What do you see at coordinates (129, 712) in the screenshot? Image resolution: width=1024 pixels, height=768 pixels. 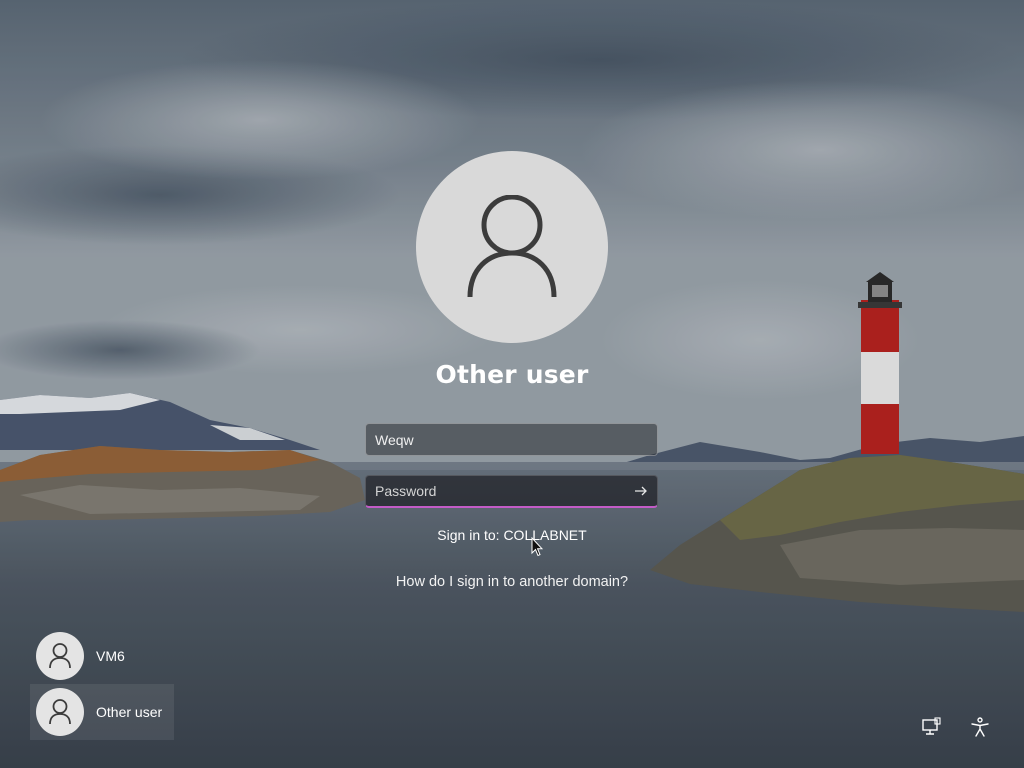 I see `user-tile-label: Other user` at bounding box center [129, 712].